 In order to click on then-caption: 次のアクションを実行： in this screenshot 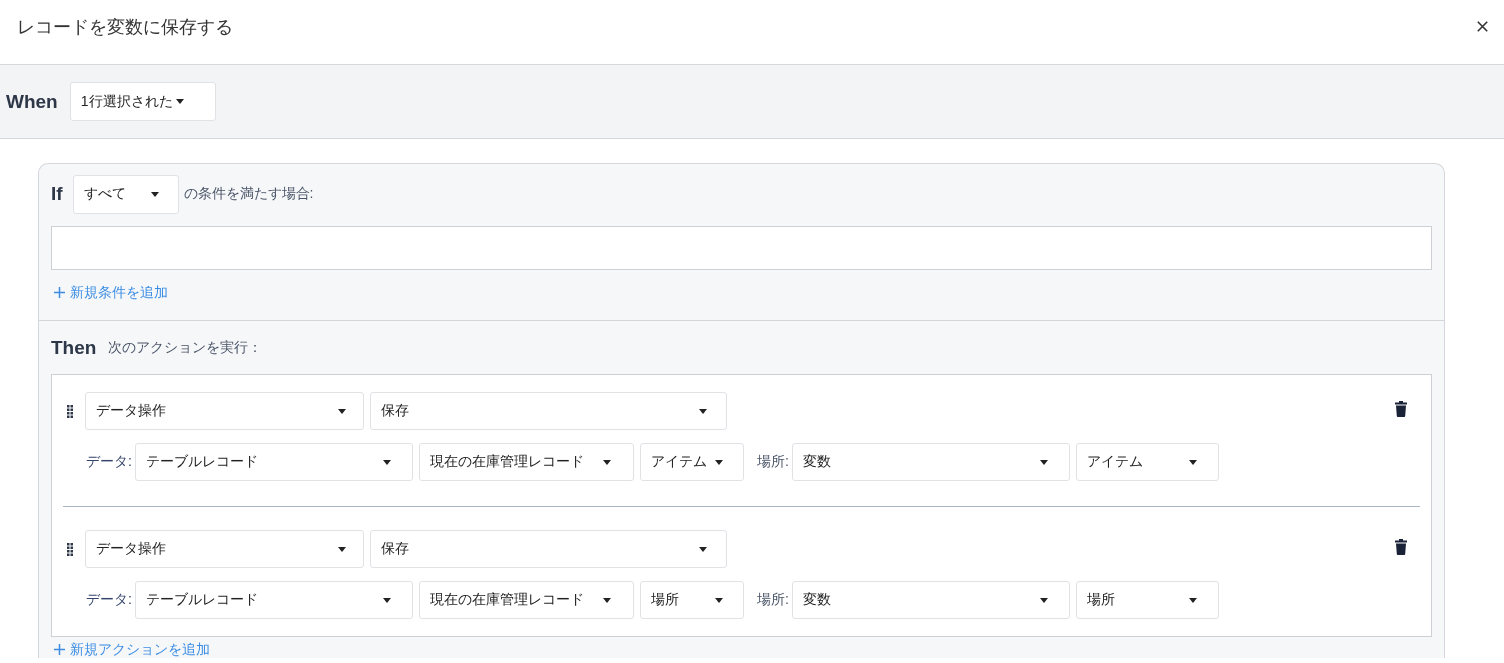, I will do `click(185, 348)`.